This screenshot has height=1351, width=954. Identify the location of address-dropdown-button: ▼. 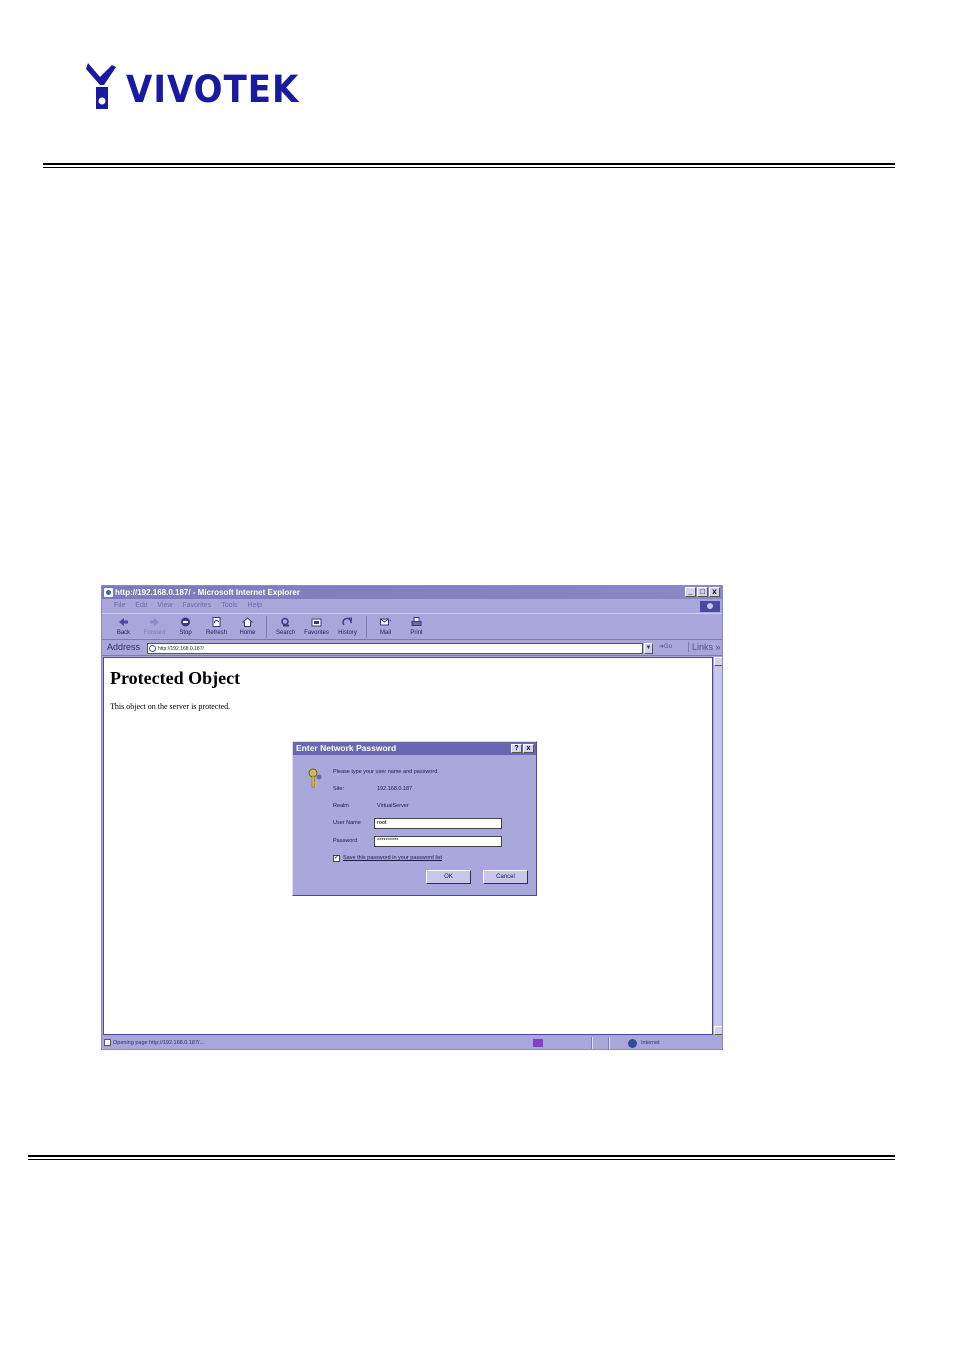
(648, 648).